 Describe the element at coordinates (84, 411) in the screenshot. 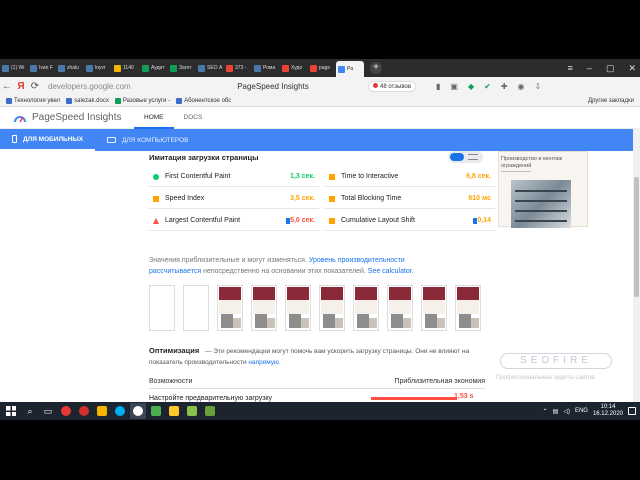

I see `opera-app-icon` at that location.